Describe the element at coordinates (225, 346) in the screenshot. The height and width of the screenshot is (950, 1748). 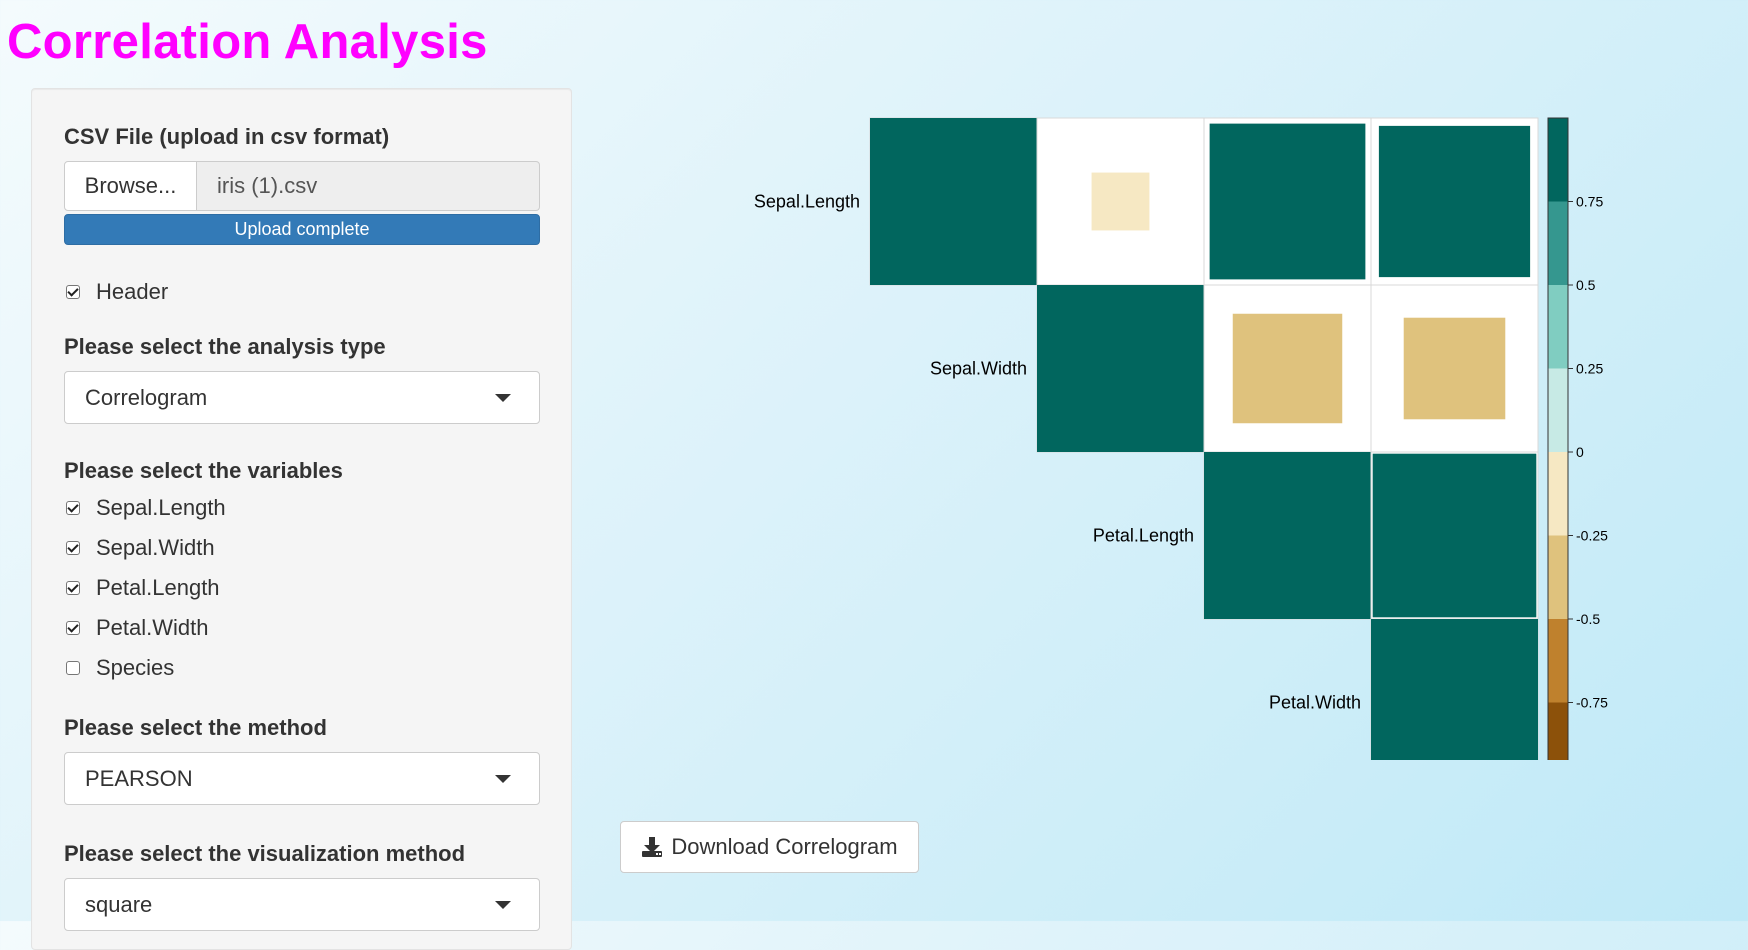
I see `analysis-type-label: Please select the analysis type` at that location.